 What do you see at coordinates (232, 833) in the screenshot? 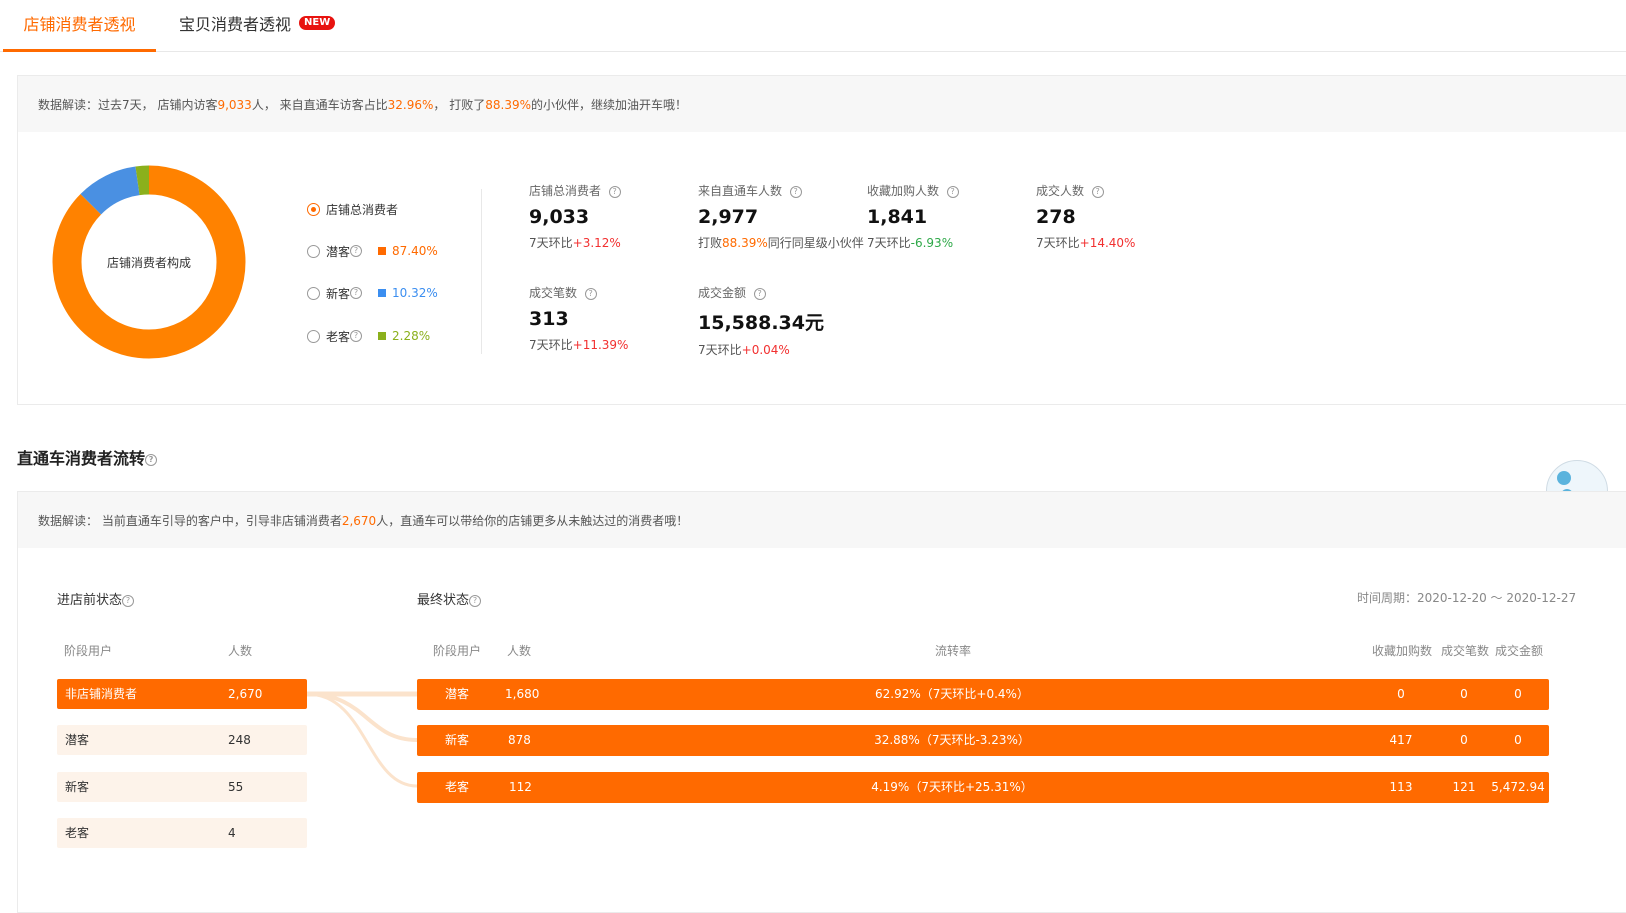
I see `row-count: 4` at bounding box center [232, 833].